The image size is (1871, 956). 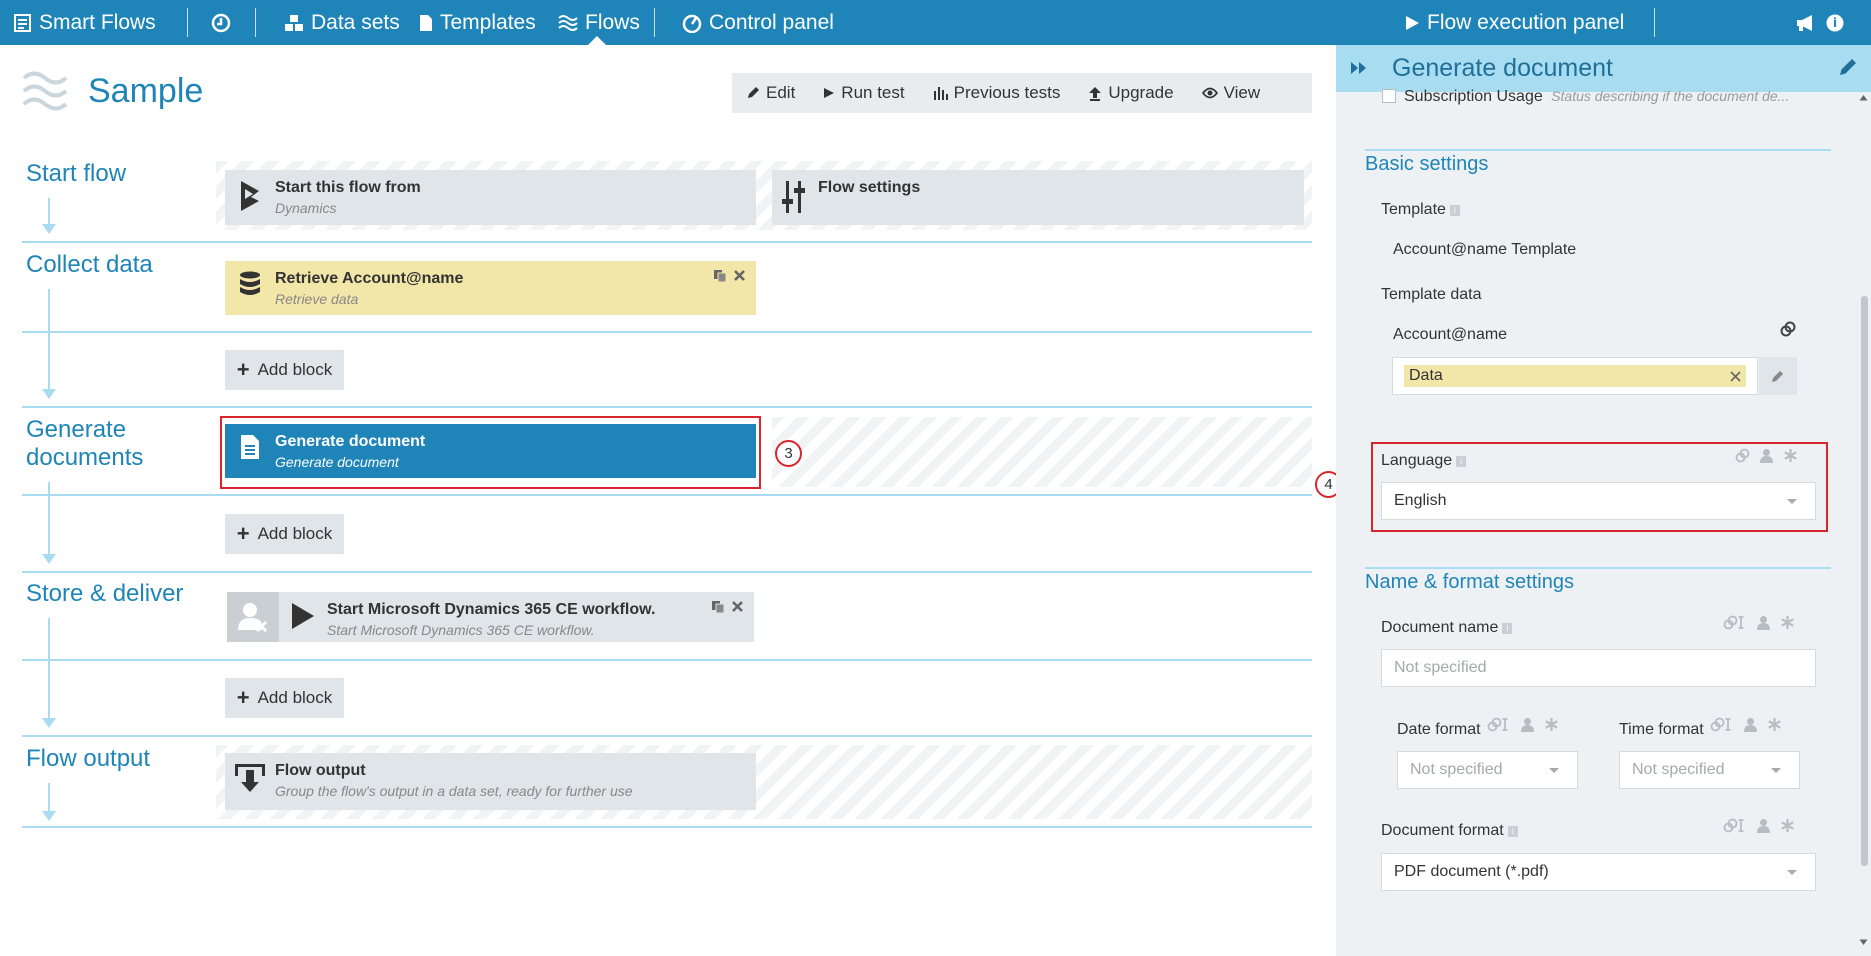 I want to click on scroll-up-icon, so click(x=1863, y=97).